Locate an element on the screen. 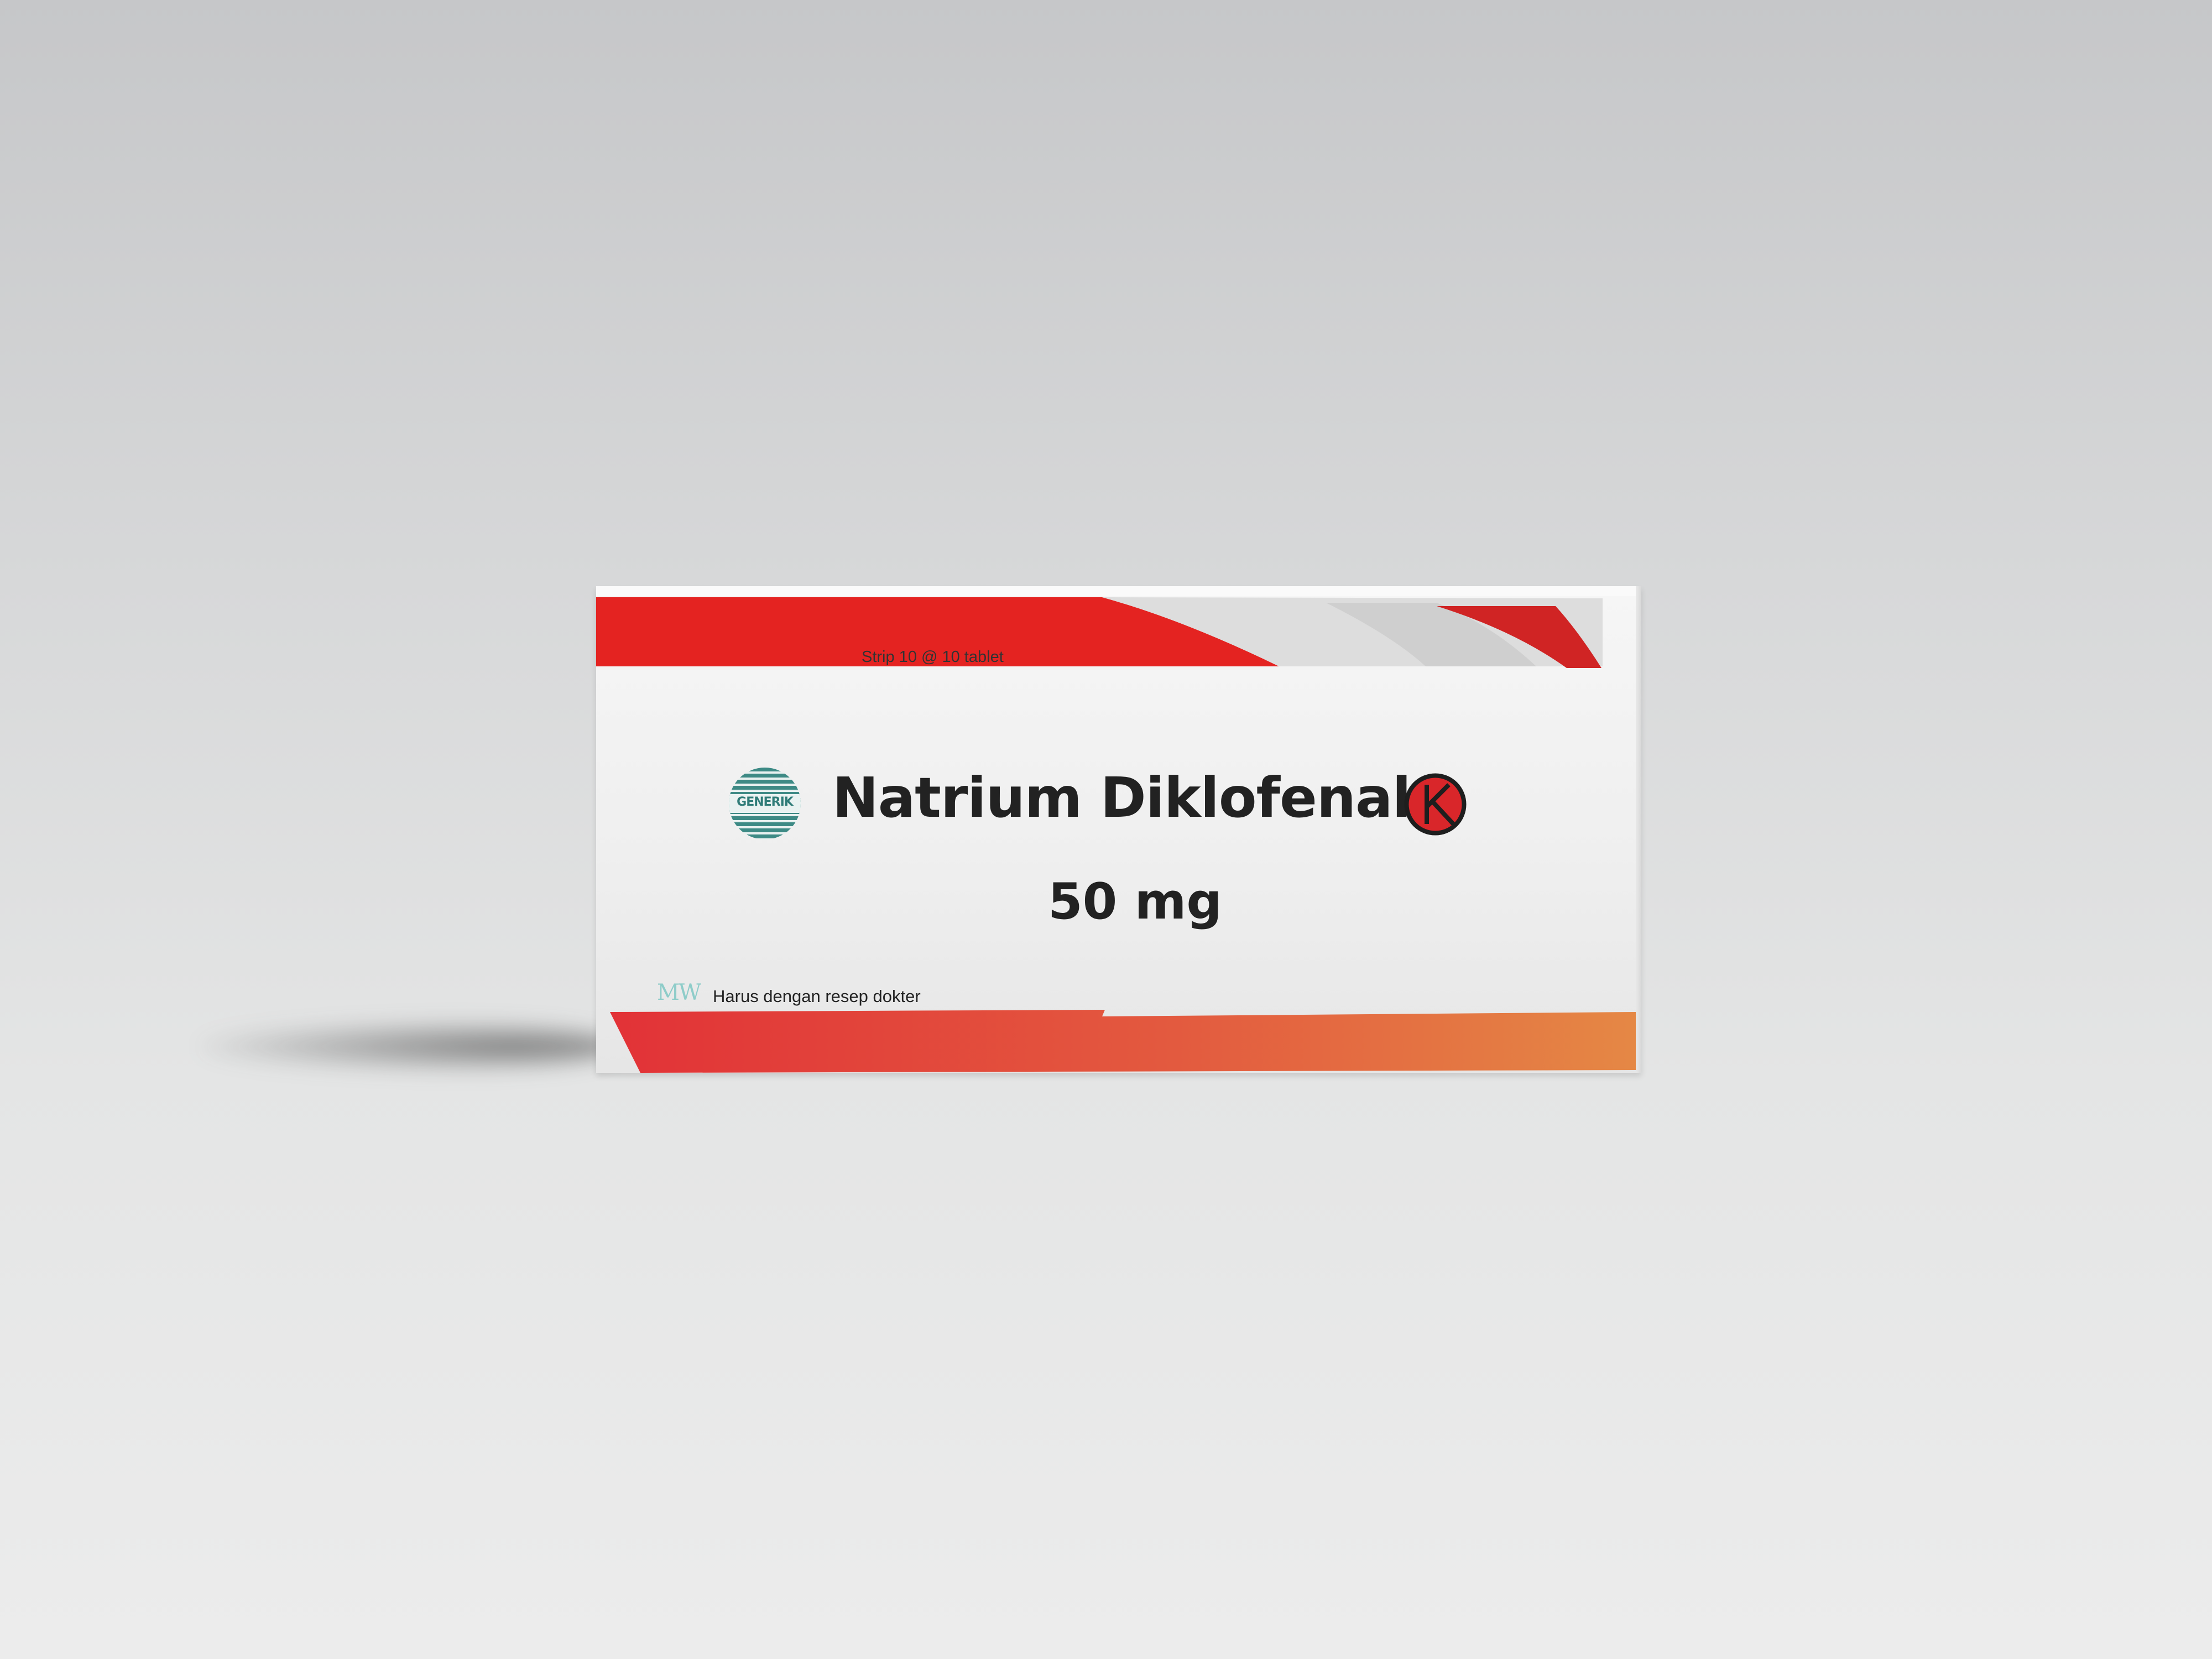 The height and width of the screenshot is (1659, 2212). mw-logo-text: MW is located at coordinates (679, 993).